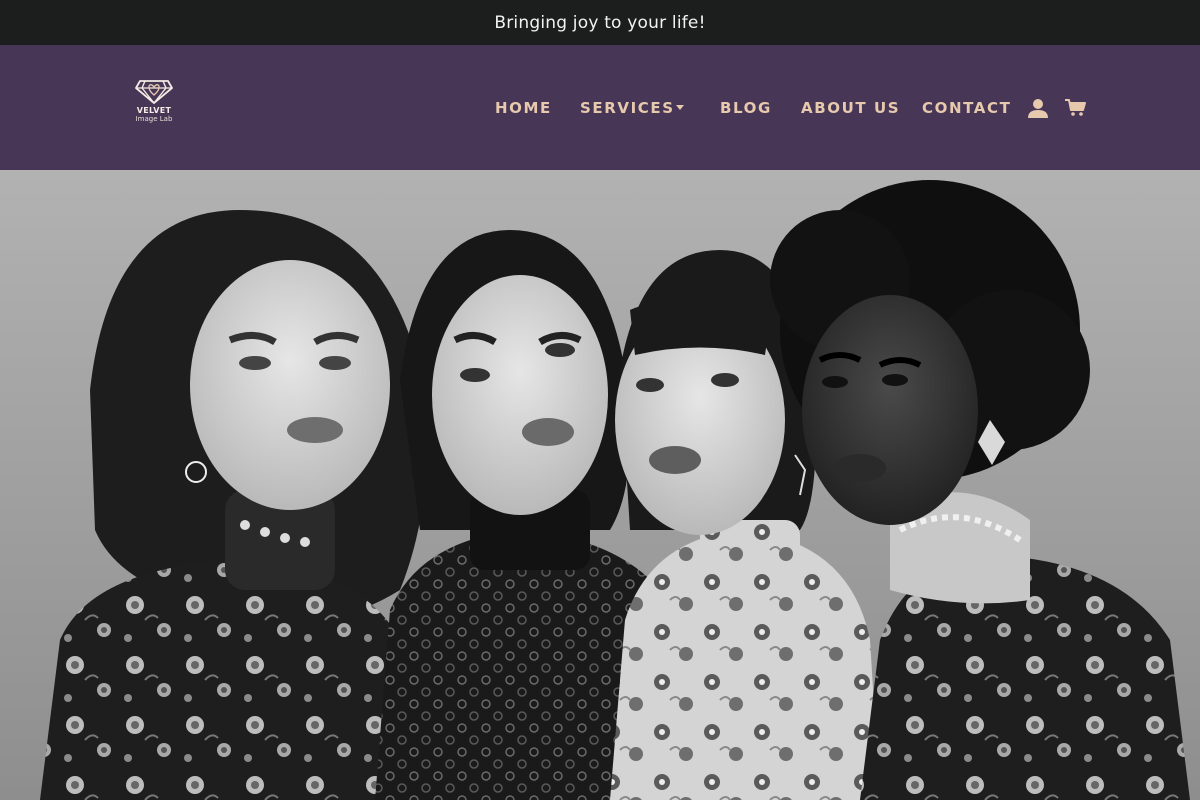 This screenshot has height=800, width=1200. I want to click on user-icon, so click(1038, 108).